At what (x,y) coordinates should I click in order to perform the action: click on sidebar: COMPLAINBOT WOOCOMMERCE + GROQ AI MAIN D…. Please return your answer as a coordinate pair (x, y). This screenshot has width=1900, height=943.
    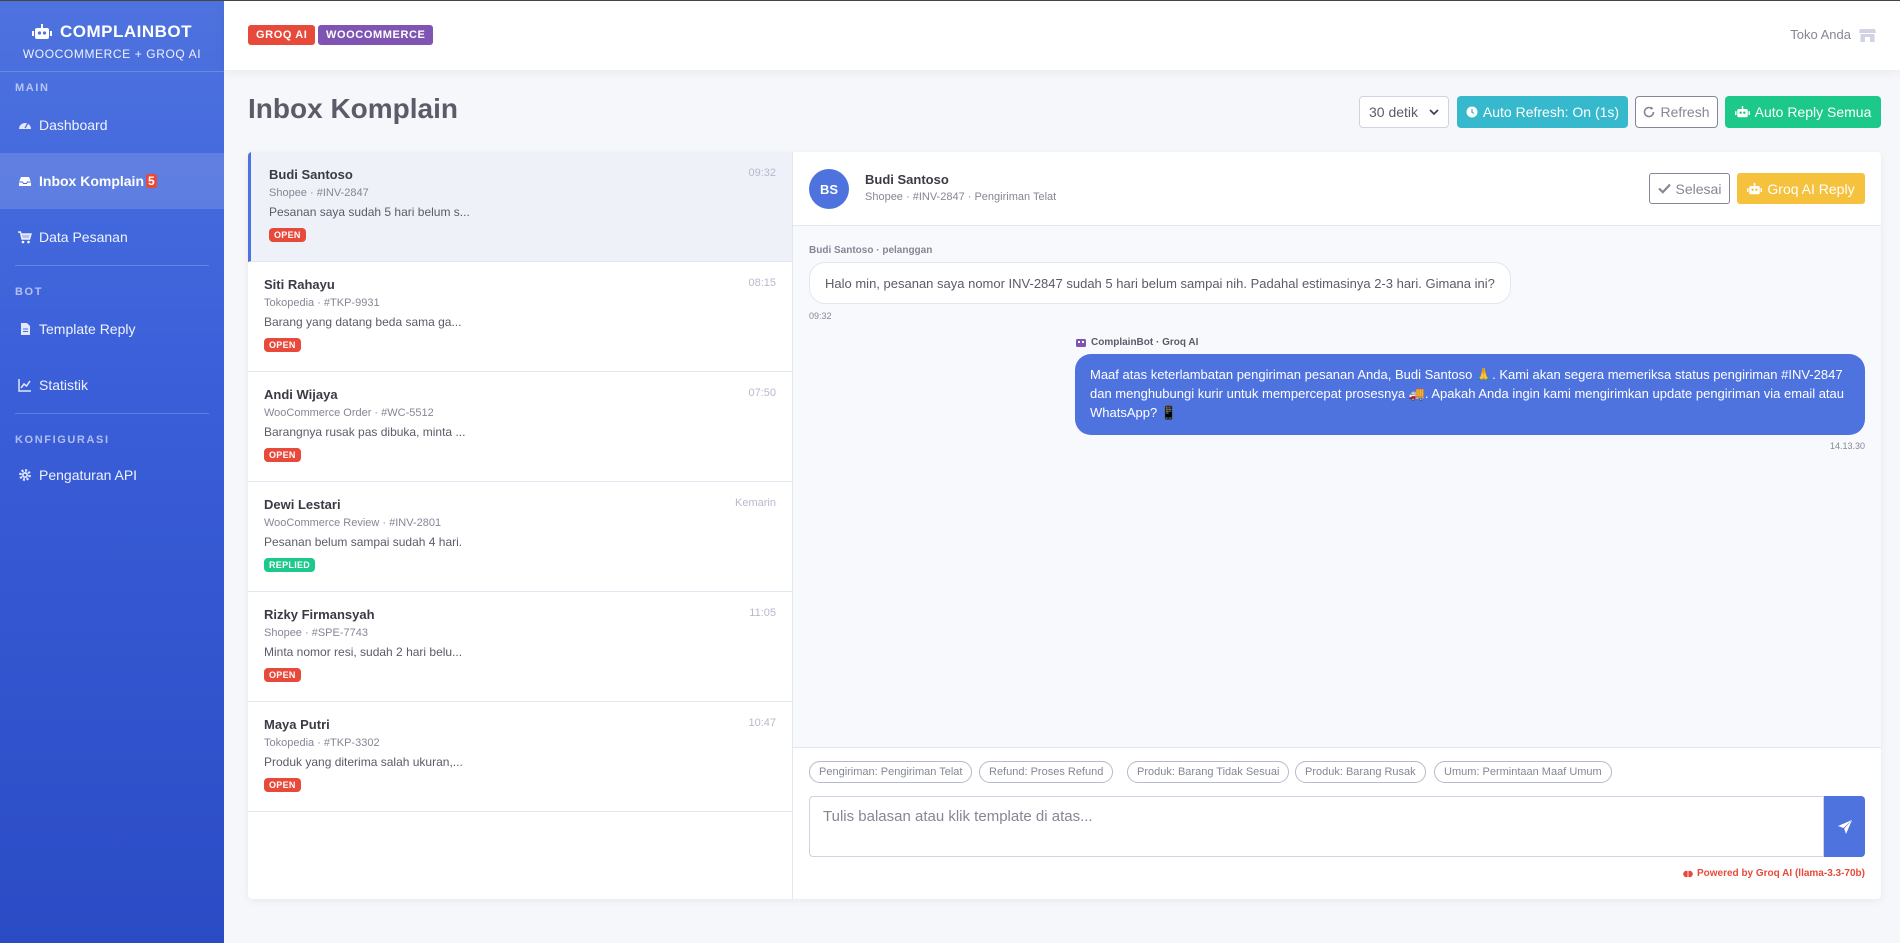
    Looking at the image, I should click on (112, 471).